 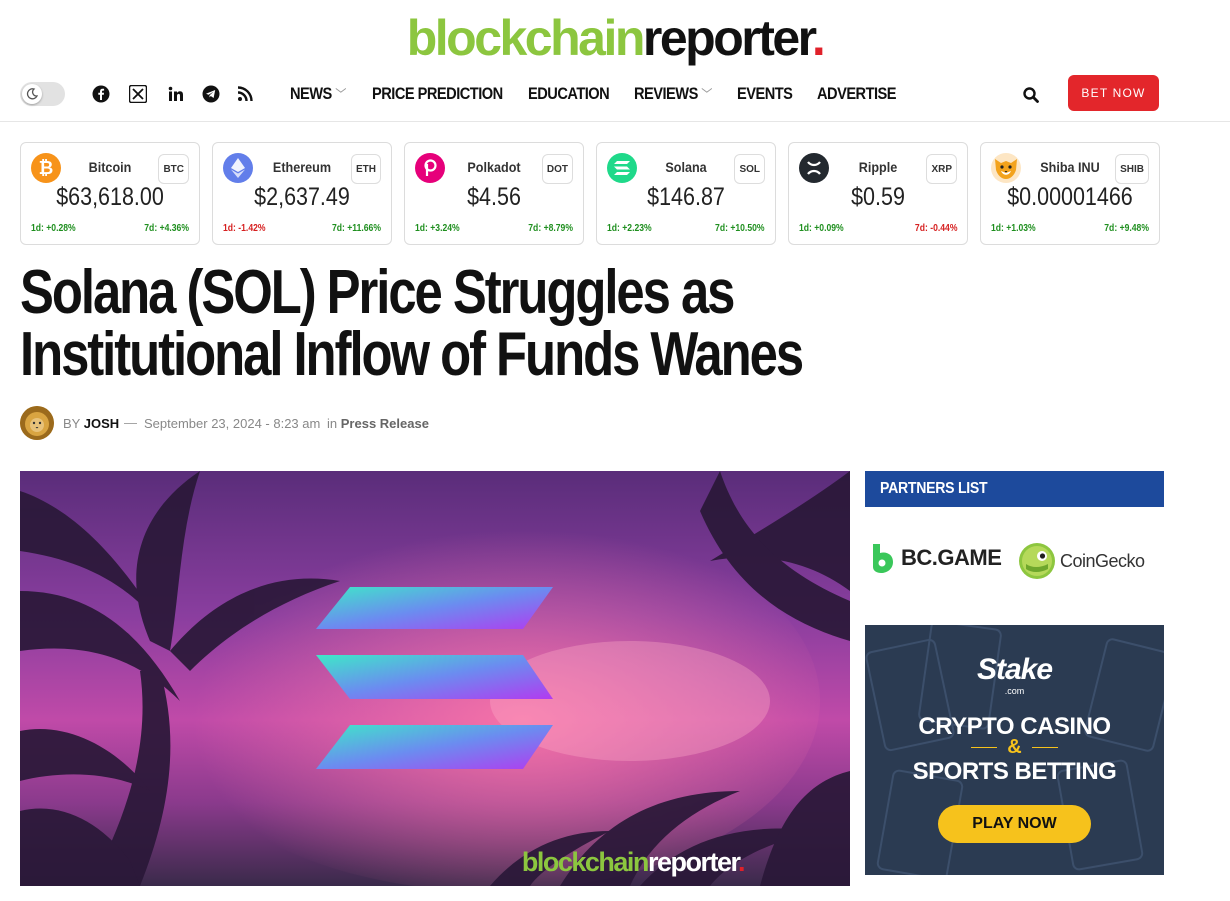 I want to click on site-logo: blockchainreporter., so click(x=615, y=38).